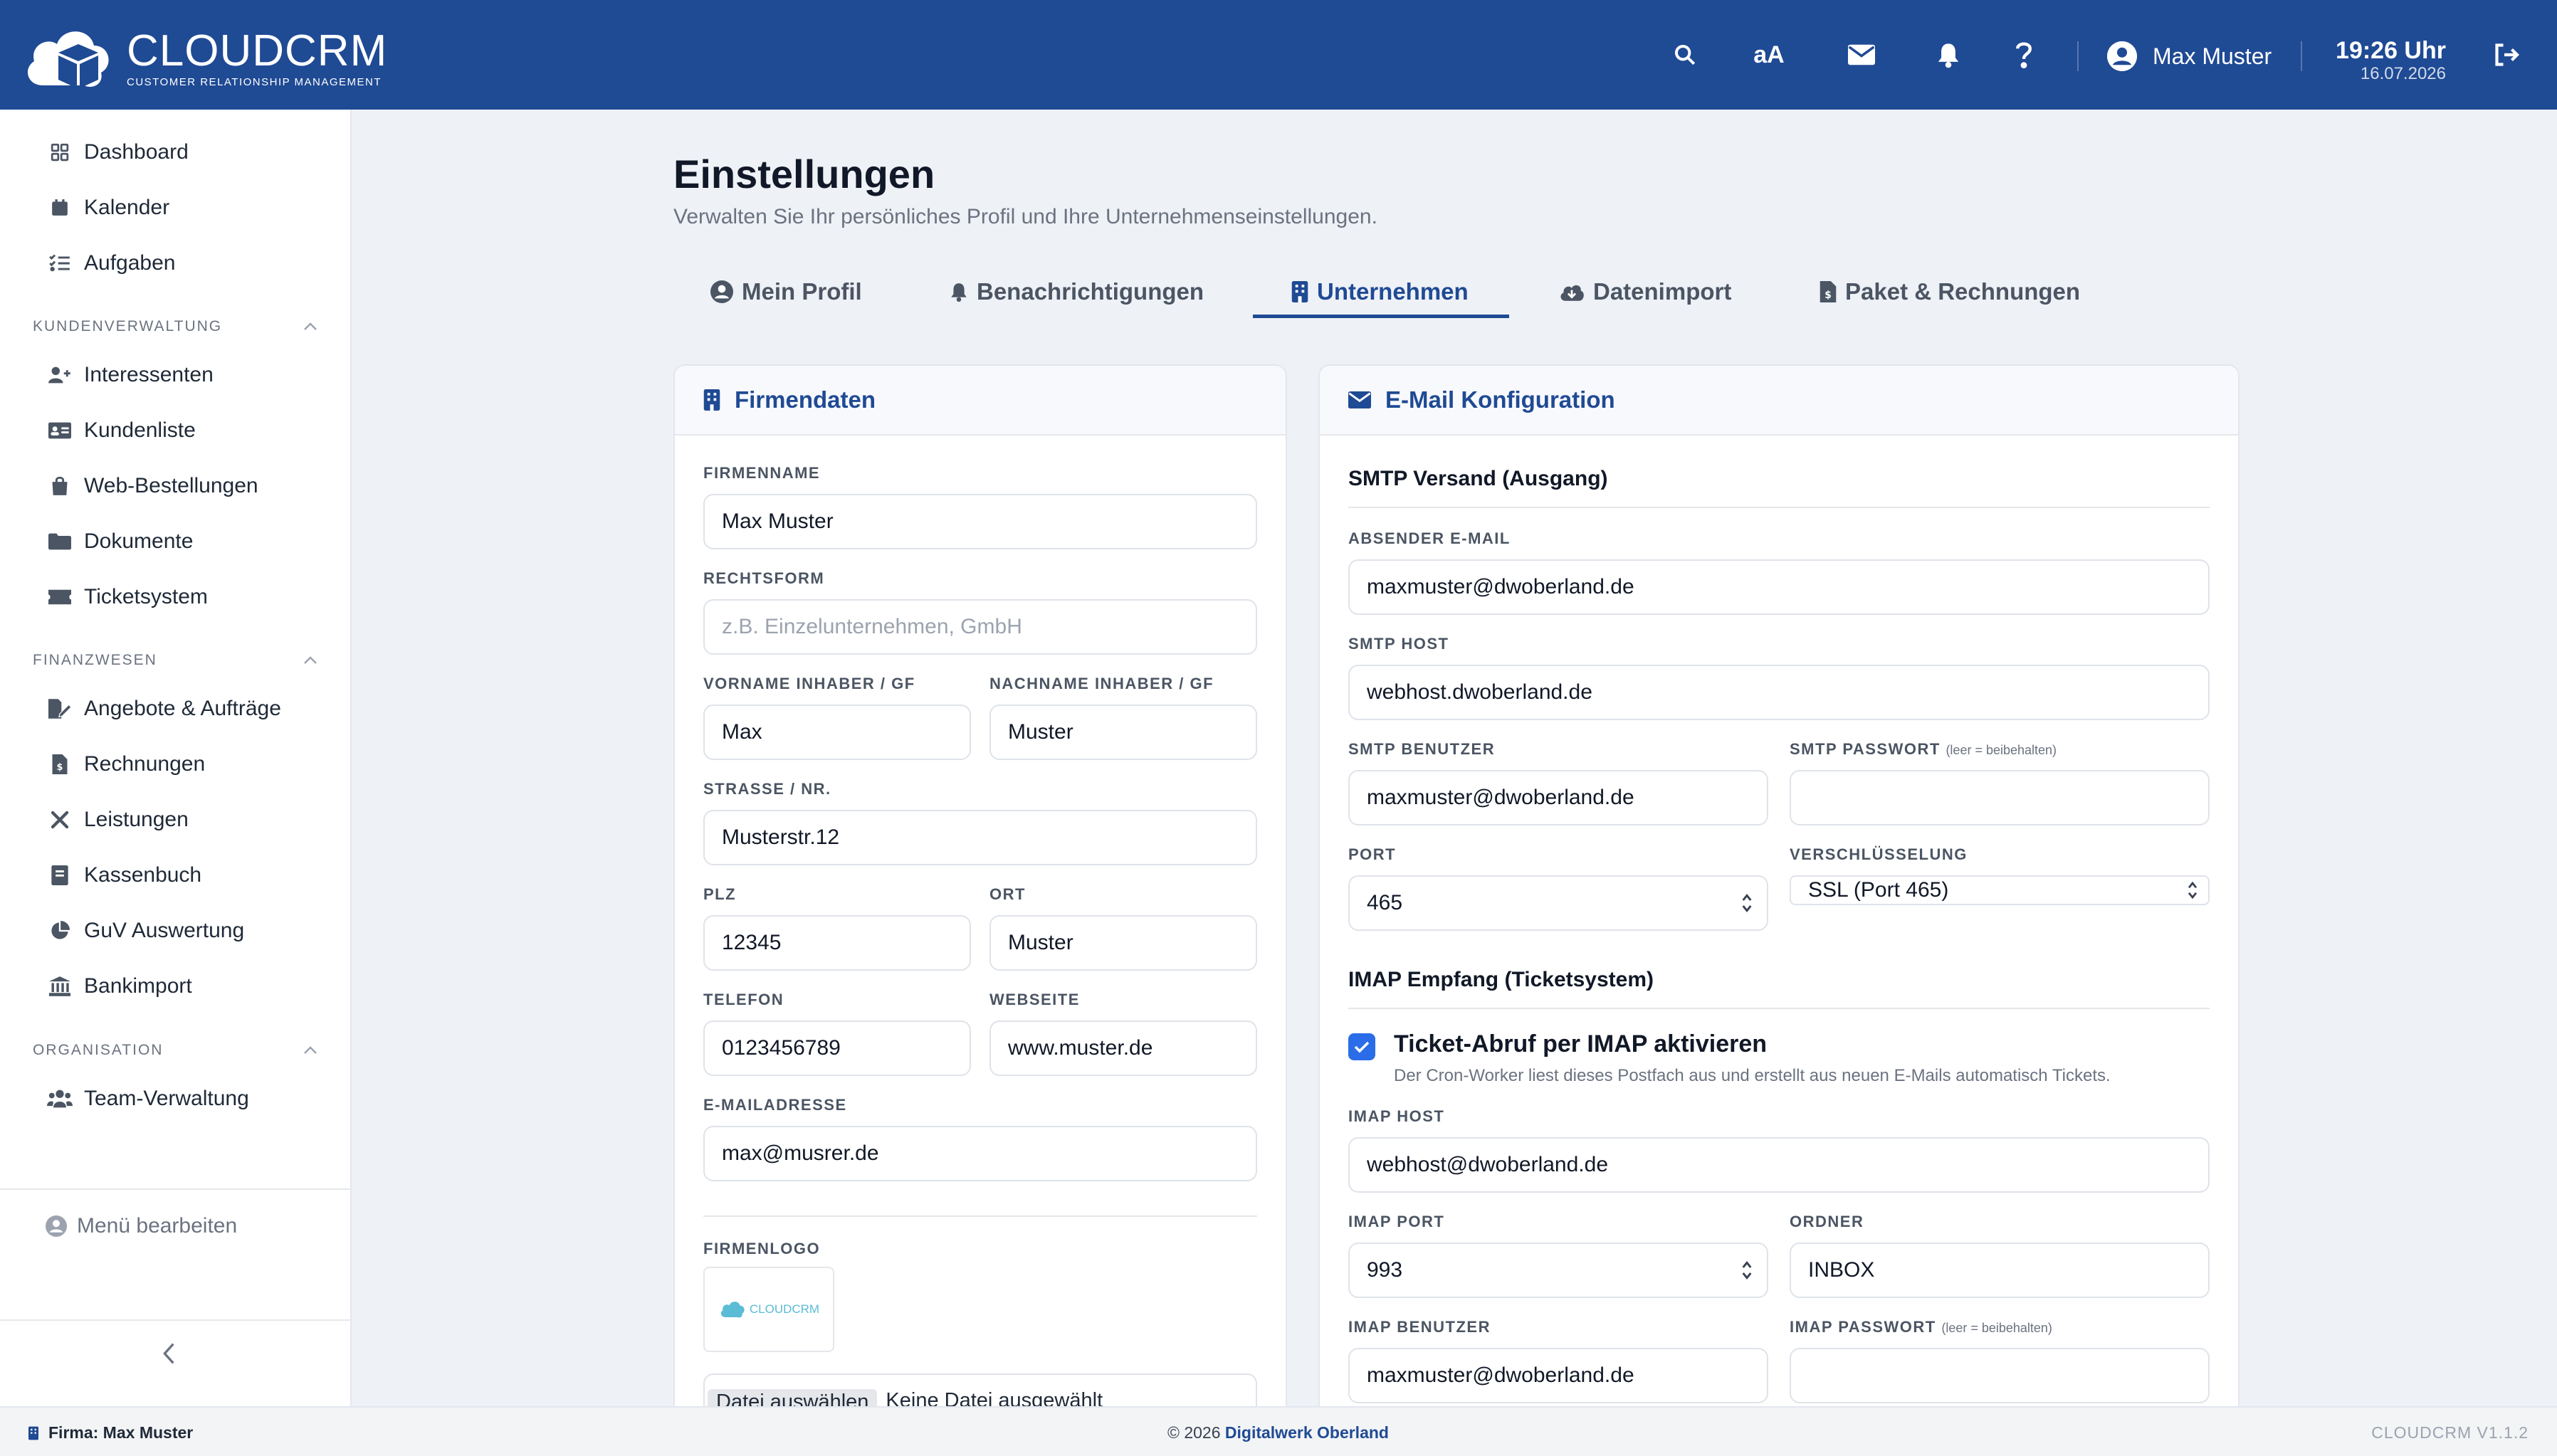 This screenshot has height=1456, width=2557. What do you see at coordinates (2403, 73) in the screenshot?
I see `clock-date: 16.07.2026` at bounding box center [2403, 73].